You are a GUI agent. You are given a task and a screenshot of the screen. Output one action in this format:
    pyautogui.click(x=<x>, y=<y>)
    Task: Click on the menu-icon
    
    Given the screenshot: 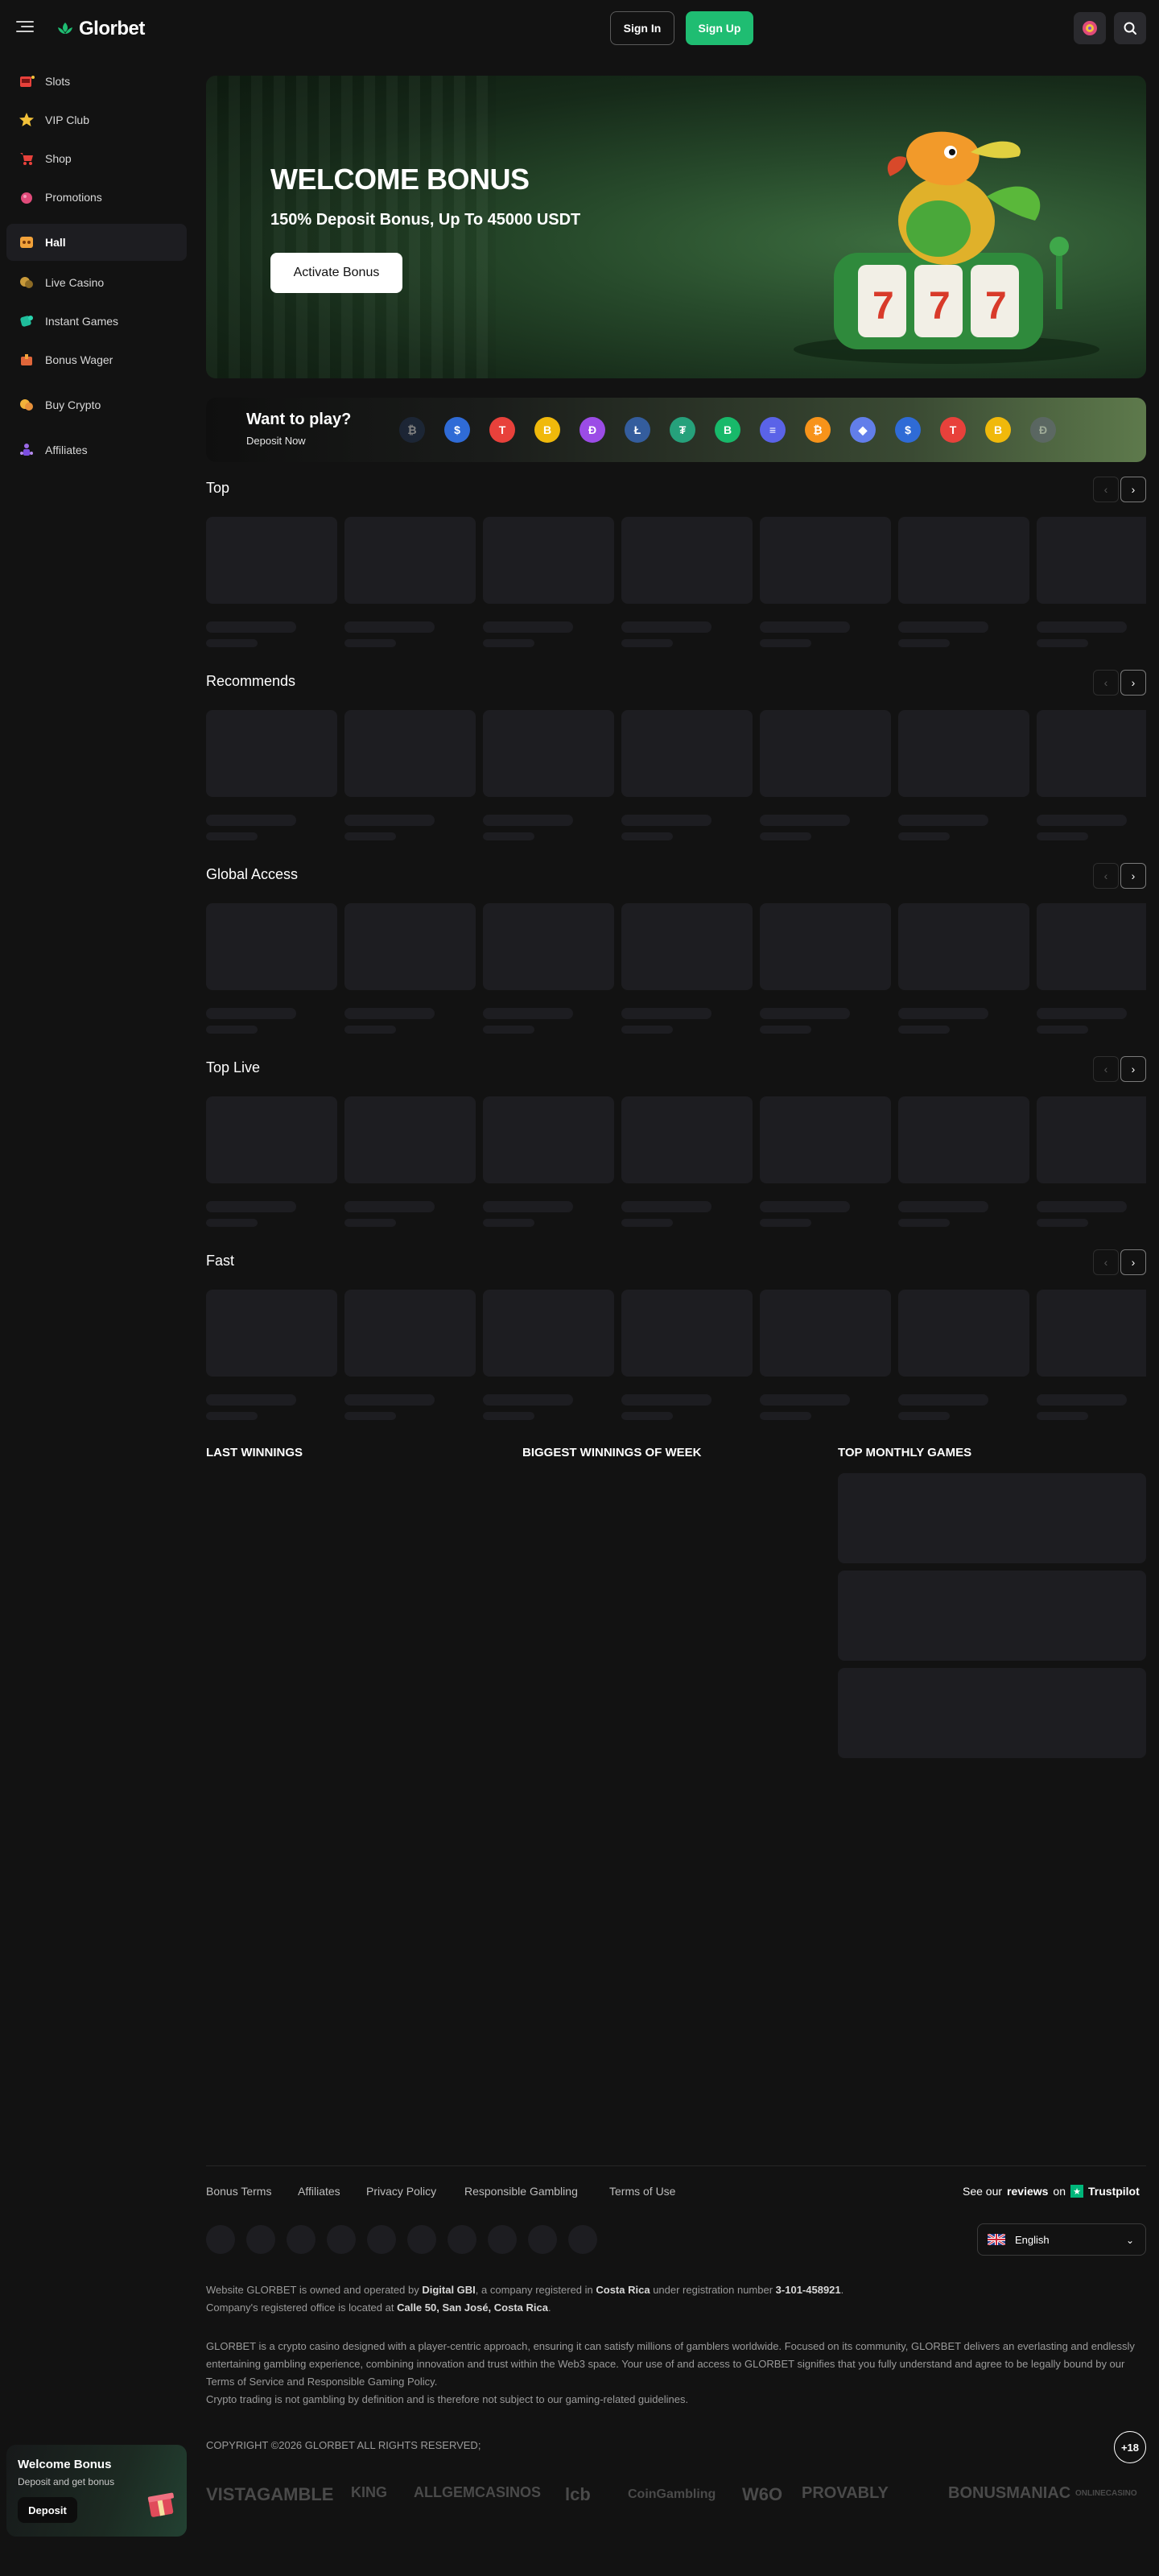 What is the action you would take?
    pyautogui.click(x=25, y=27)
    